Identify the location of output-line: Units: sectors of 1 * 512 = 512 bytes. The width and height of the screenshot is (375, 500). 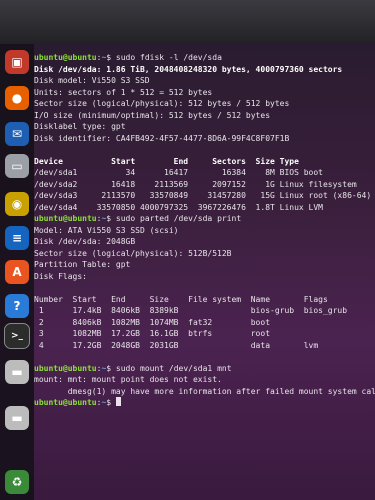
(123, 92).